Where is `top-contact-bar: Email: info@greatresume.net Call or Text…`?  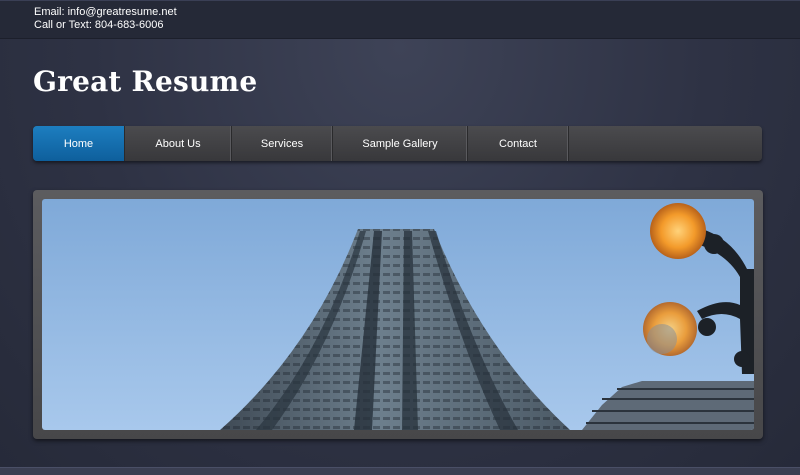 top-contact-bar: Email: info@greatresume.net Call or Text… is located at coordinates (400, 19).